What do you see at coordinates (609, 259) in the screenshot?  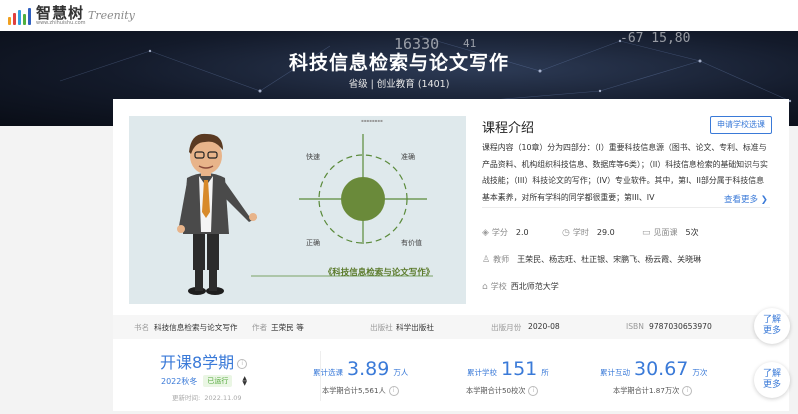 I see `teachers-value: 王荣民、杨志旺、杜正银、宋鹏飞、杨云霞、关晓琳` at bounding box center [609, 259].